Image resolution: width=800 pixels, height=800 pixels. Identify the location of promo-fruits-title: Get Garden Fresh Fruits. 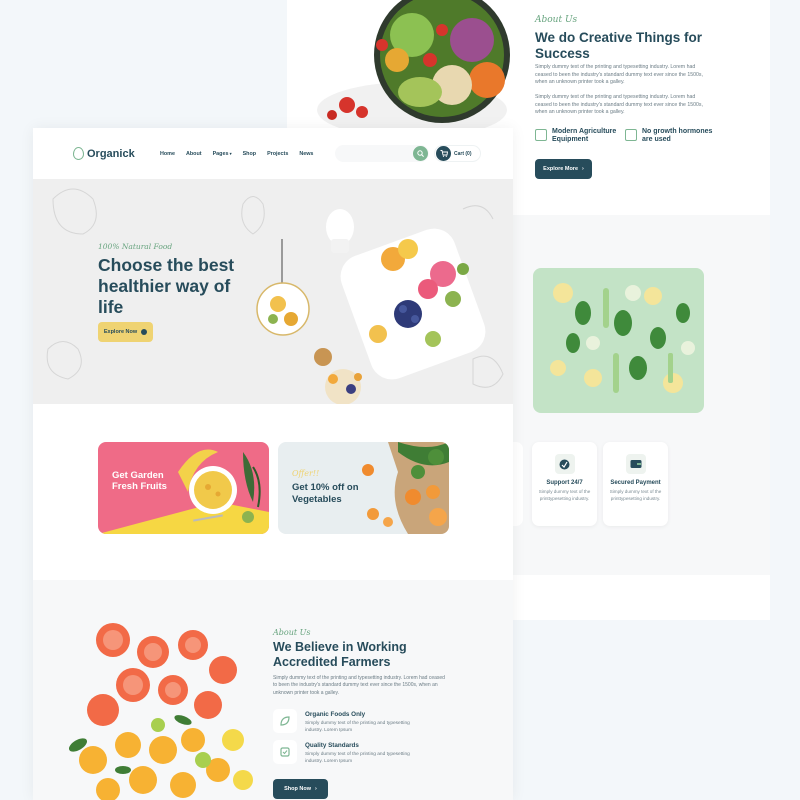
(139, 481).